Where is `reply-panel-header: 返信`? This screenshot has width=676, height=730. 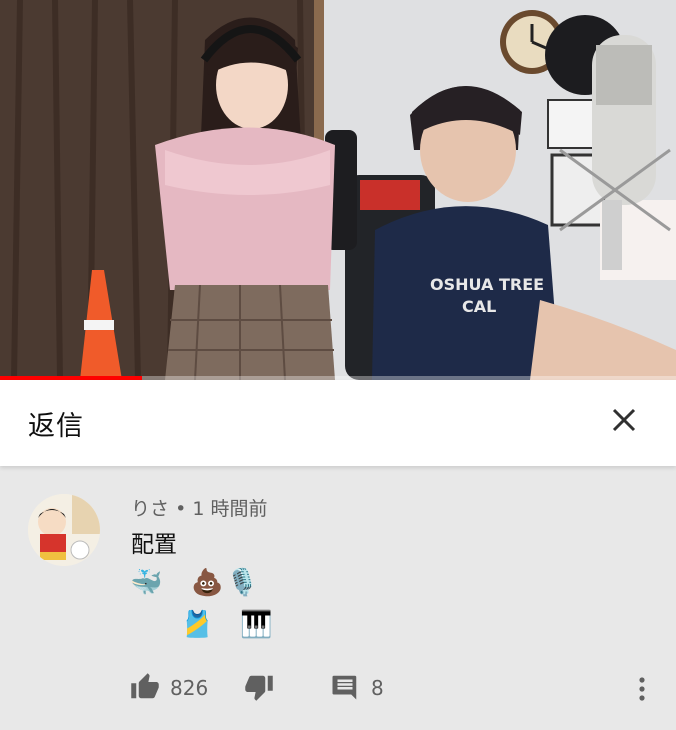 reply-panel-header: 返信 is located at coordinates (338, 423).